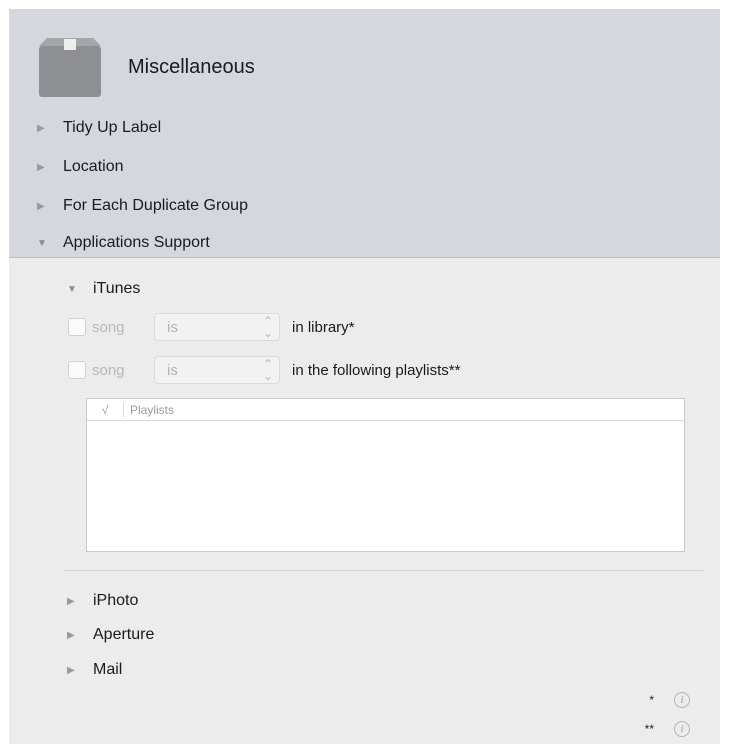 The height and width of the screenshot is (744, 740). What do you see at coordinates (93, 166) in the screenshot?
I see `section-label: Location` at bounding box center [93, 166].